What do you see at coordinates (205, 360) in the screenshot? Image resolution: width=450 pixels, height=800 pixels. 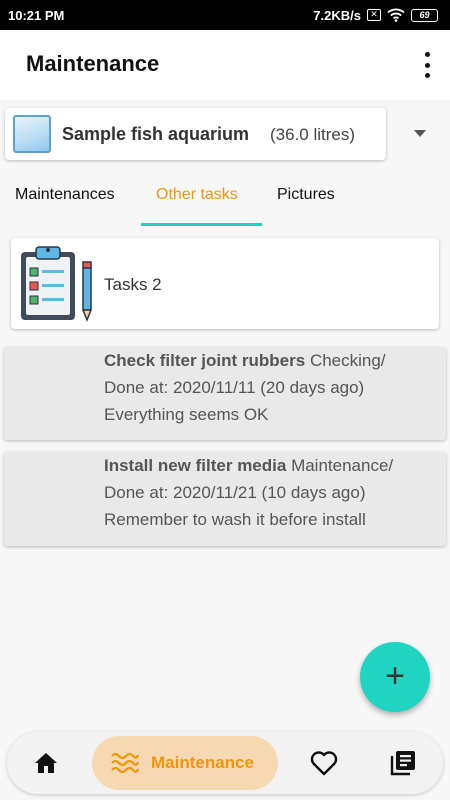 I see `task-name: Check filter joint rubbers` at bounding box center [205, 360].